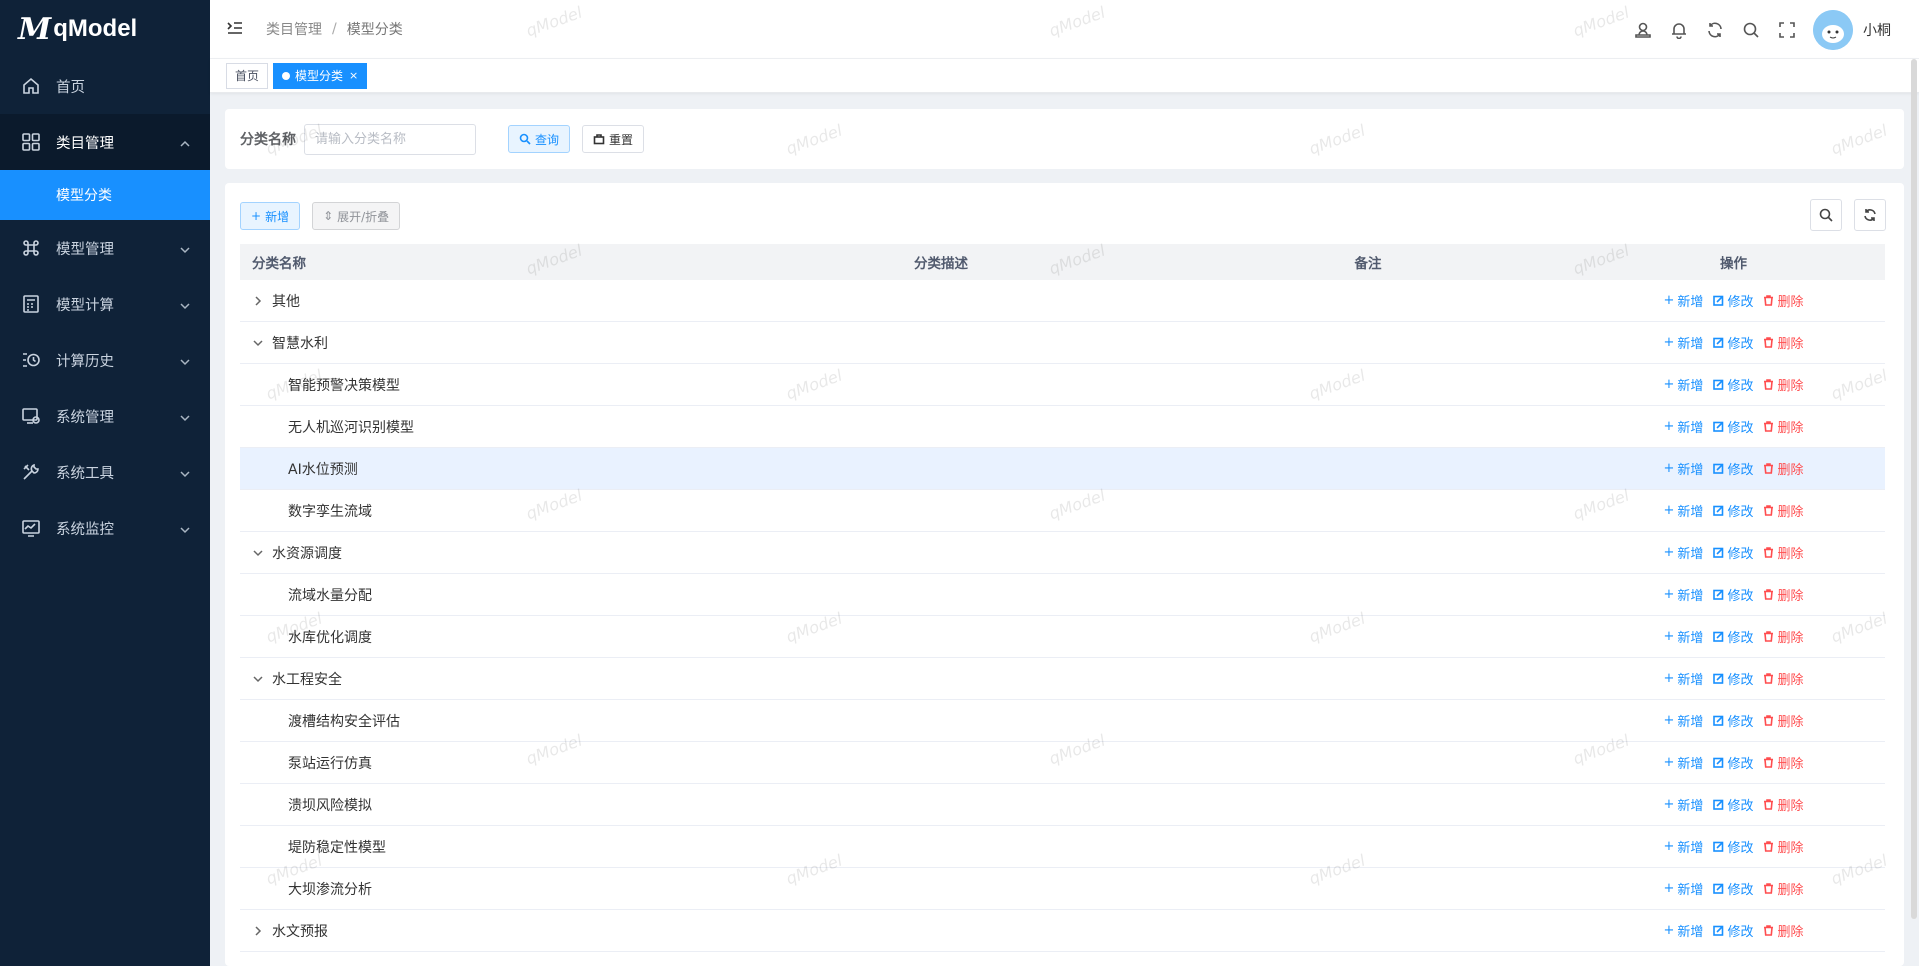  What do you see at coordinates (1062, 301) in the screenshot?
I see `table-row: 其他 + 新增 修改 删除` at bounding box center [1062, 301].